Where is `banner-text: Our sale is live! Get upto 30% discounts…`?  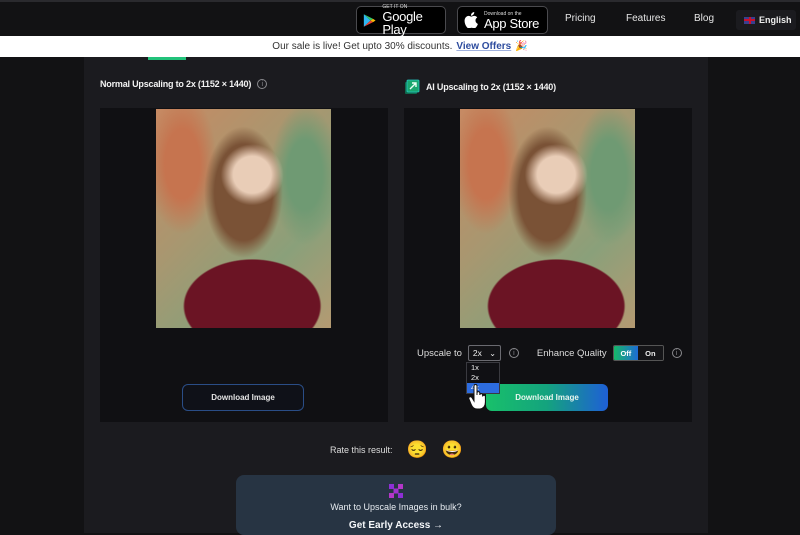 banner-text: Our sale is live! Get upto 30% discounts… is located at coordinates (362, 46).